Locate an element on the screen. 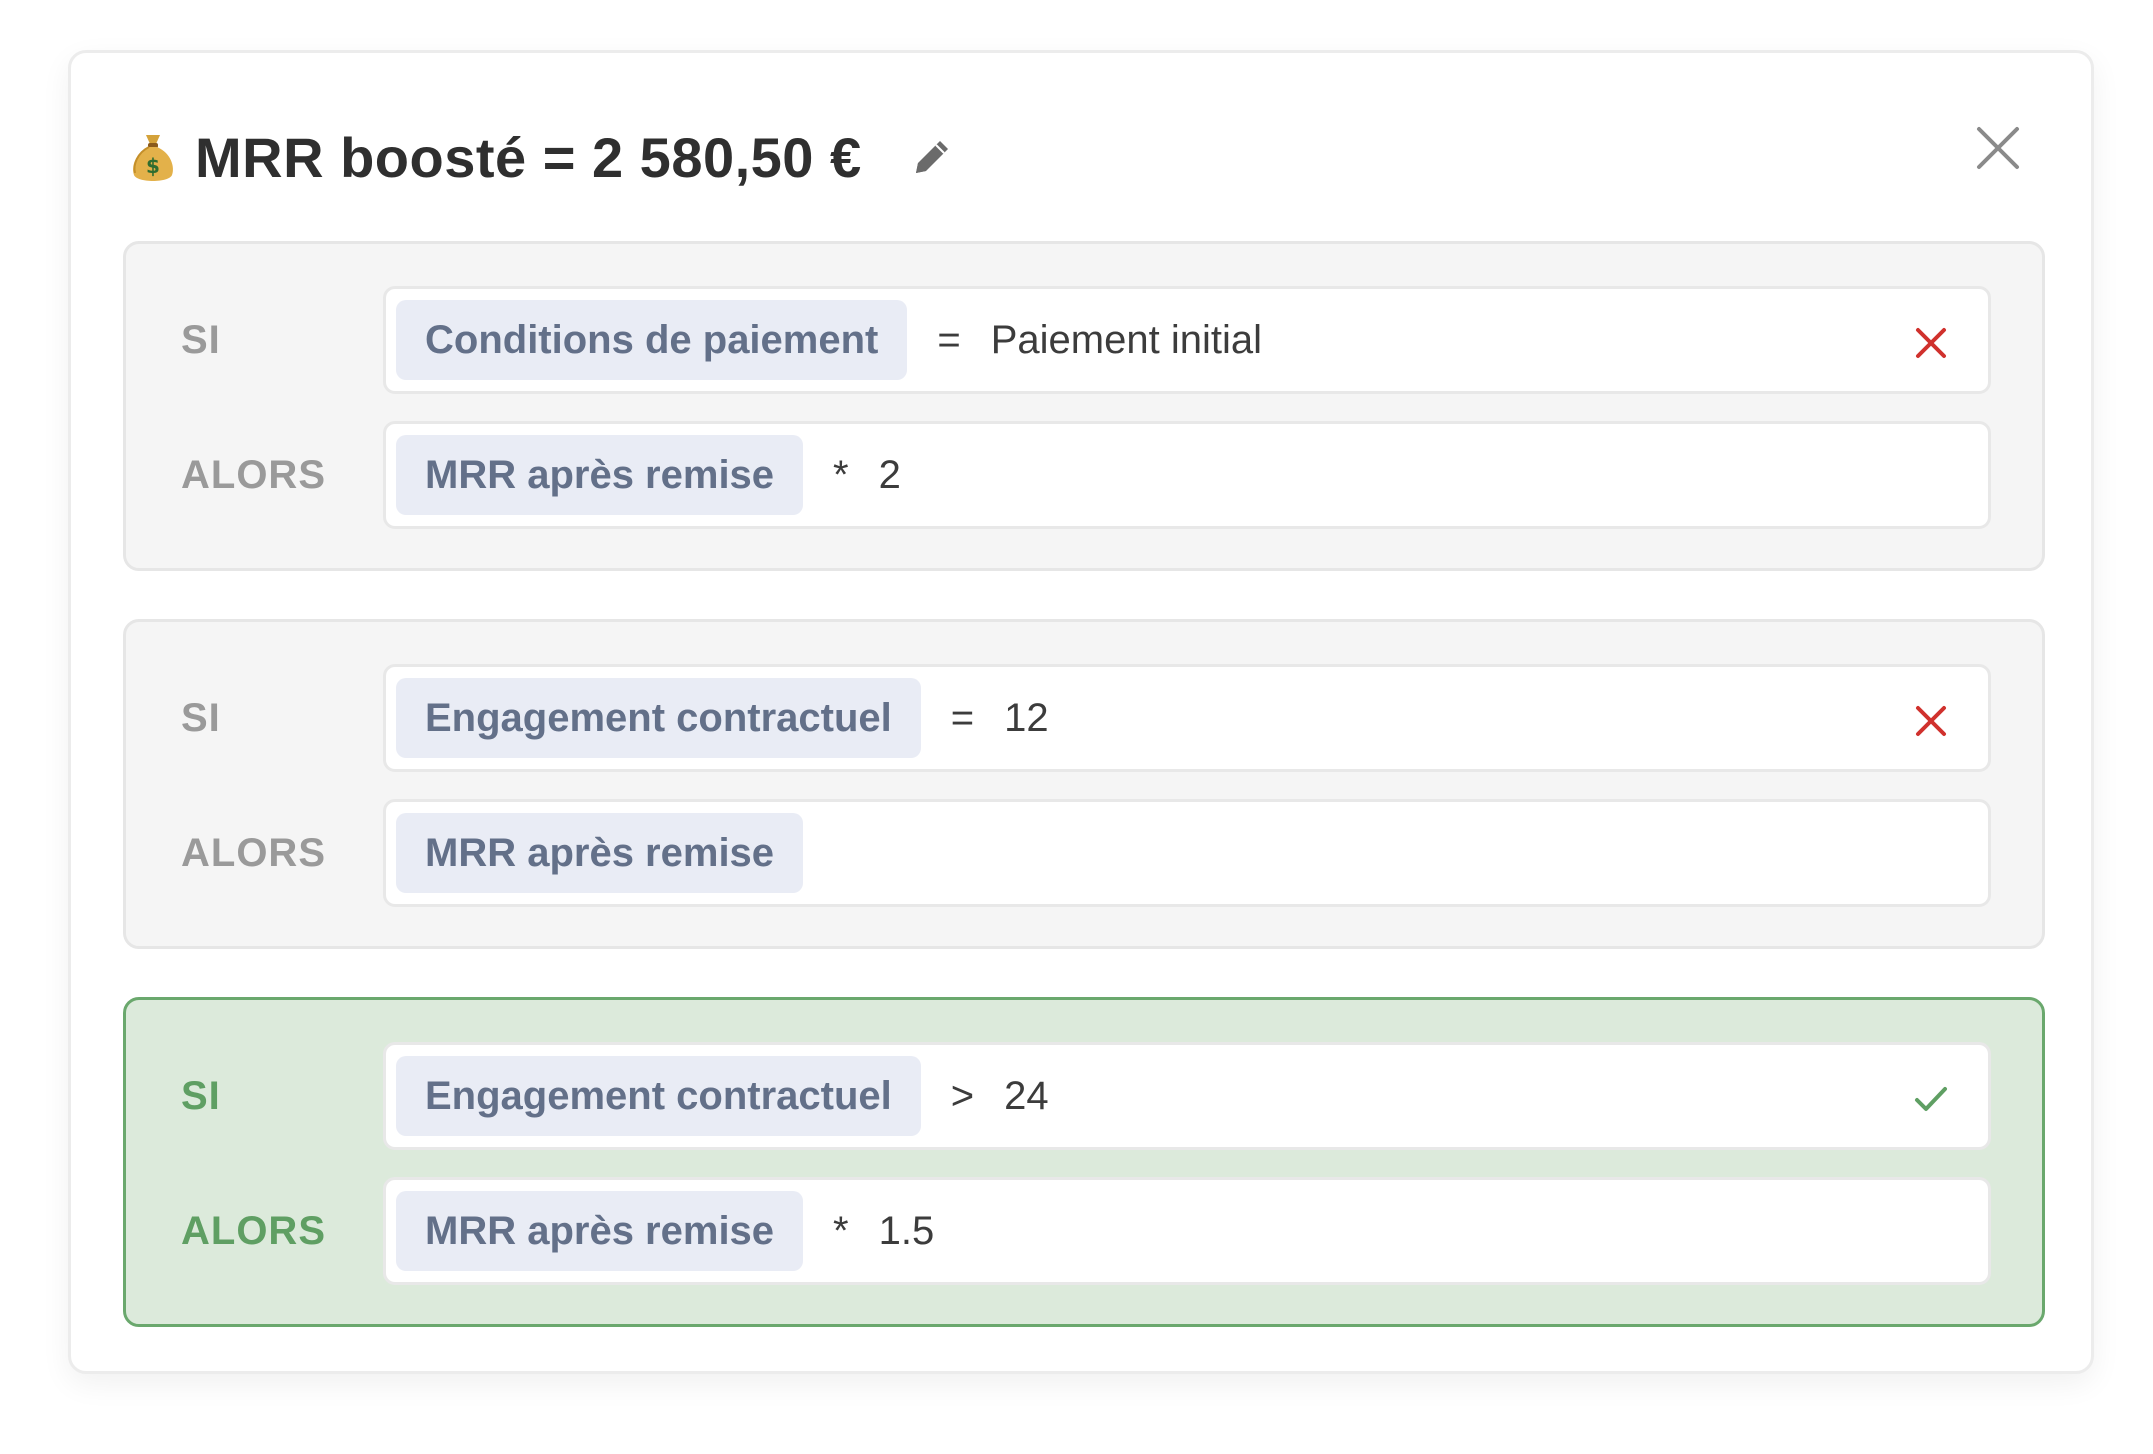  condition-row: SI Engagement contractuel > 24 is located at coordinates (1084, 1096).